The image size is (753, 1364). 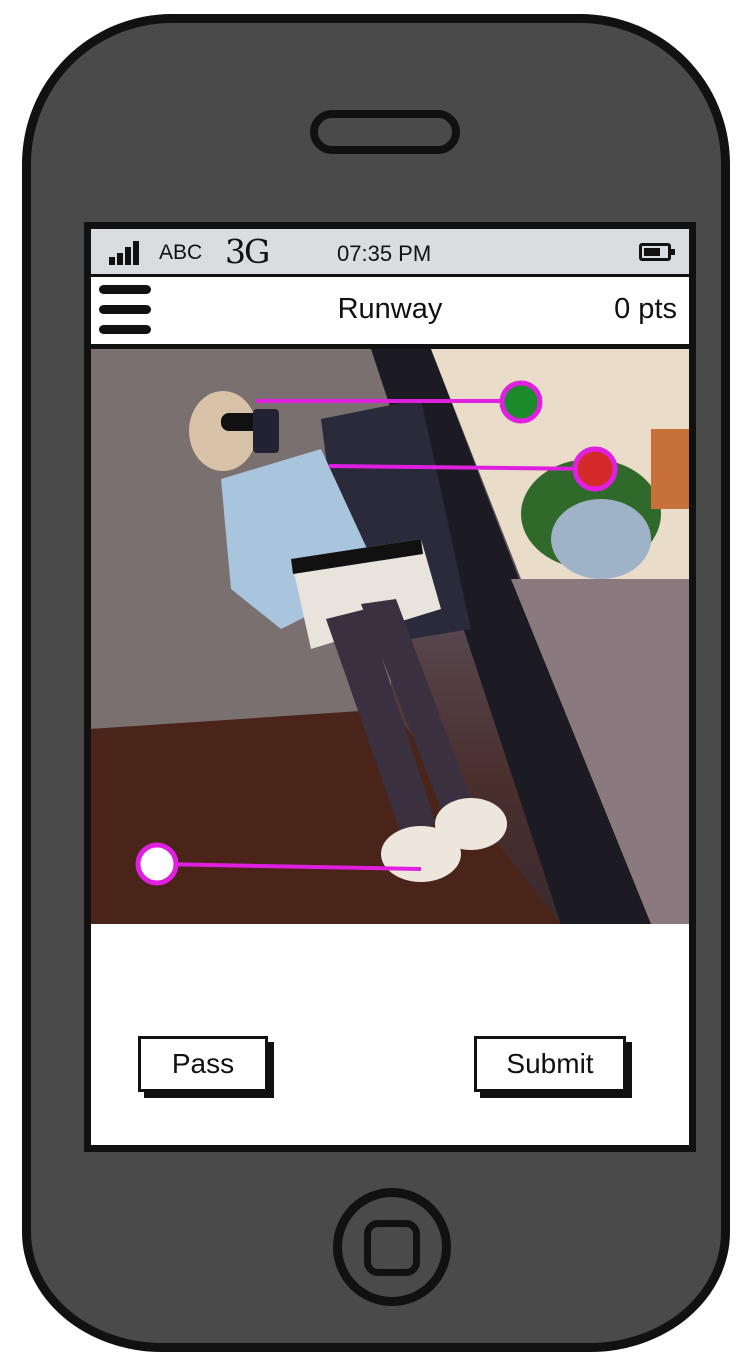 What do you see at coordinates (390, 1034) in the screenshot?
I see `action-area: Pass Submit` at bounding box center [390, 1034].